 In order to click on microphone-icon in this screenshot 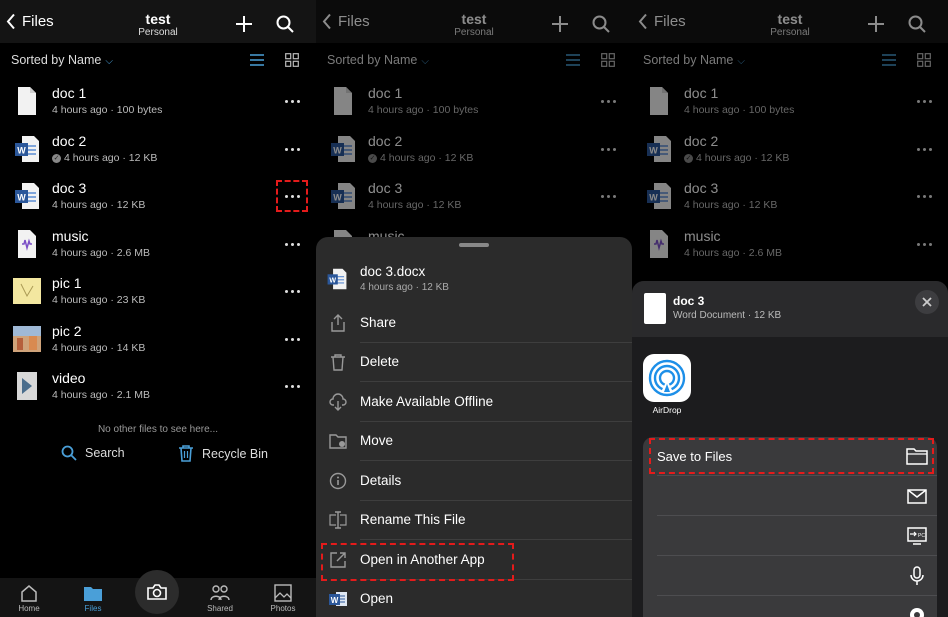, I will do `click(917, 575)`.